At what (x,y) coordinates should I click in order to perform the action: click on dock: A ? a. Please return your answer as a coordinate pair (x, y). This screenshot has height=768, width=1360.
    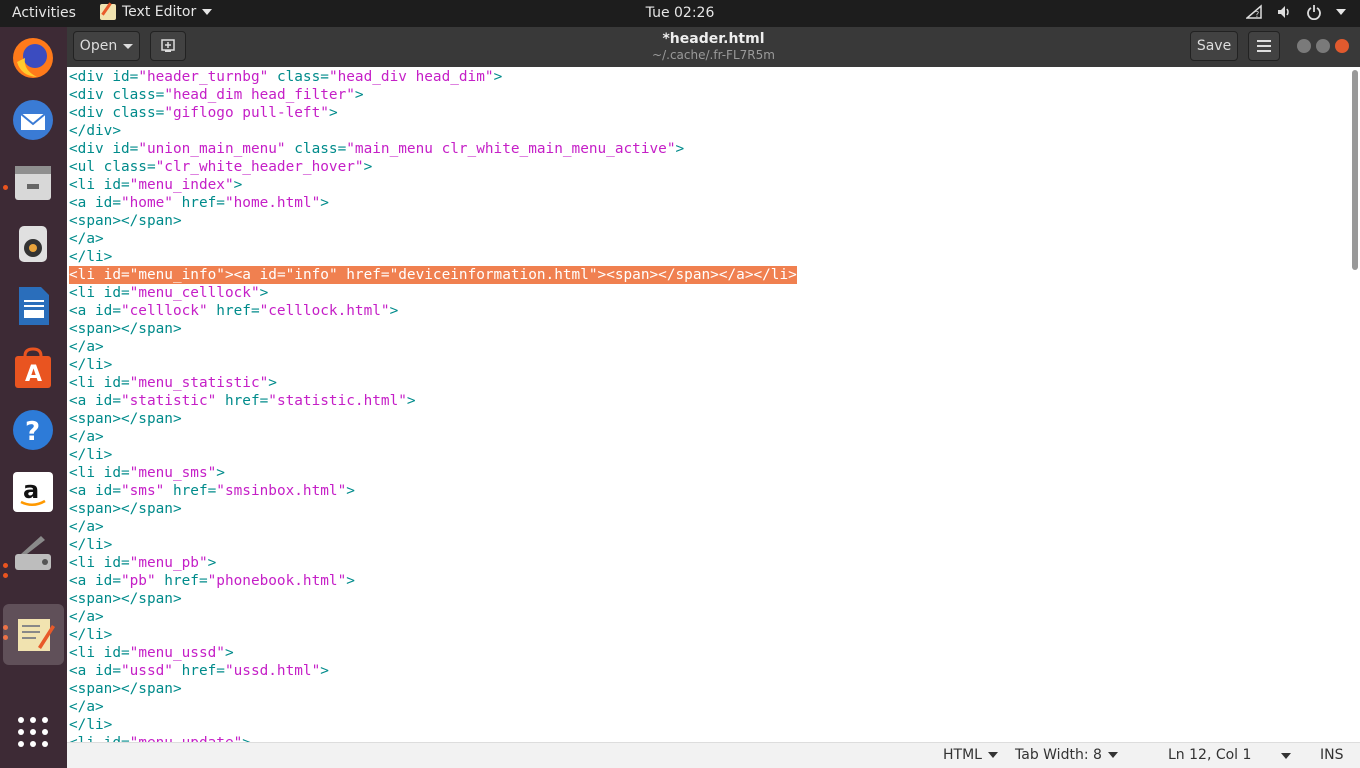
    Looking at the image, I should click on (33, 397).